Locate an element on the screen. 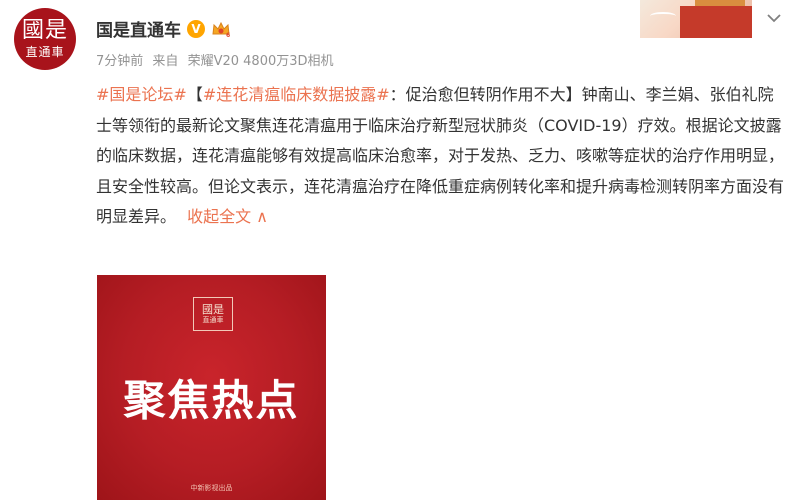 Image resolution: width=800 pixels, height=500 pixels. chevron-down-icon is located at coordinates (774, 18).